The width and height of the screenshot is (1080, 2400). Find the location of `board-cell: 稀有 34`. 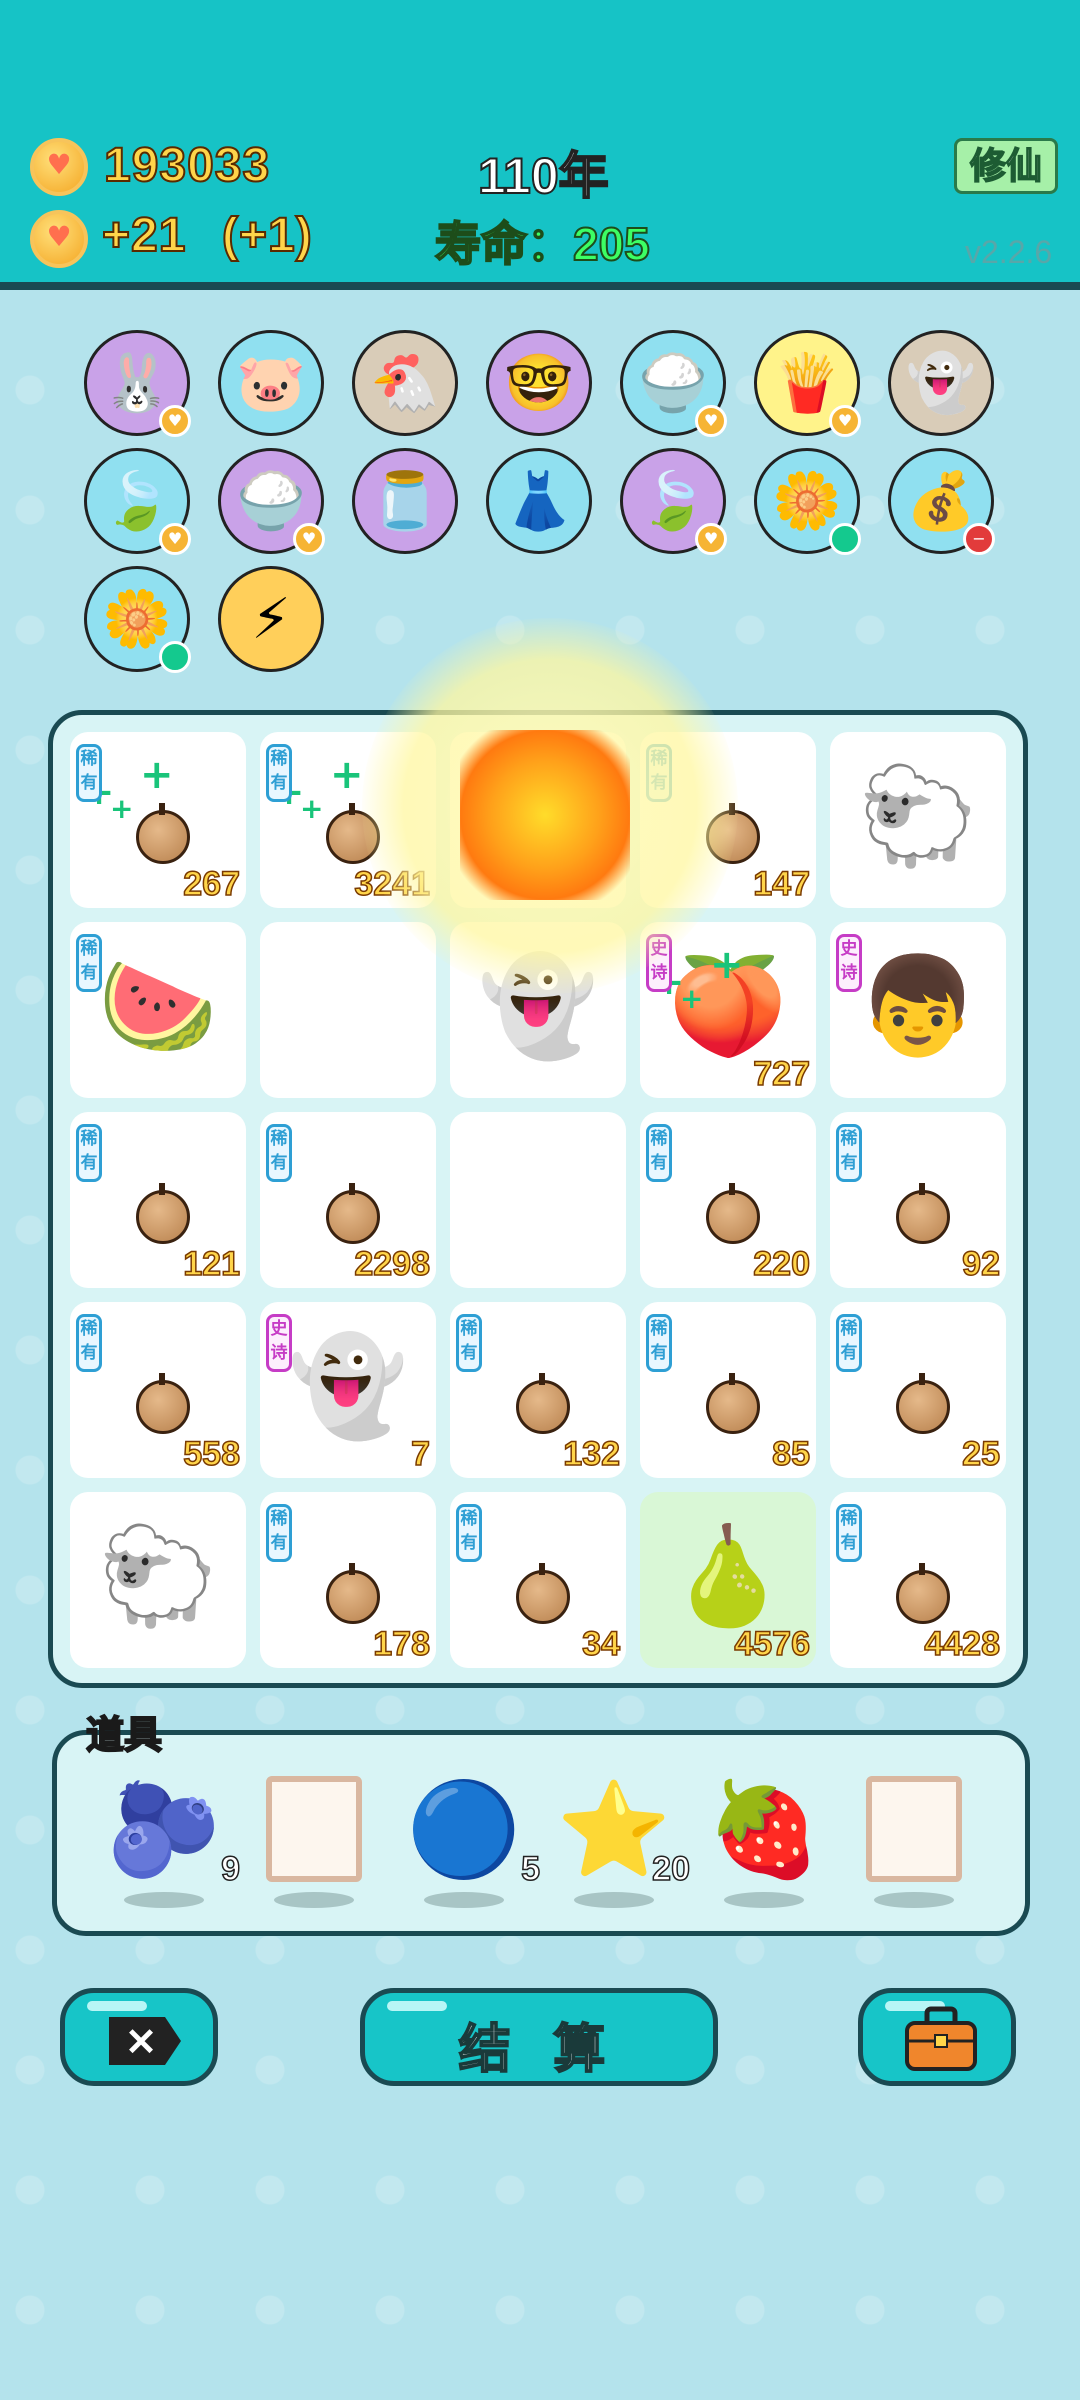

board-cell: 稀有 34 is located at coordinates (538, 1580).